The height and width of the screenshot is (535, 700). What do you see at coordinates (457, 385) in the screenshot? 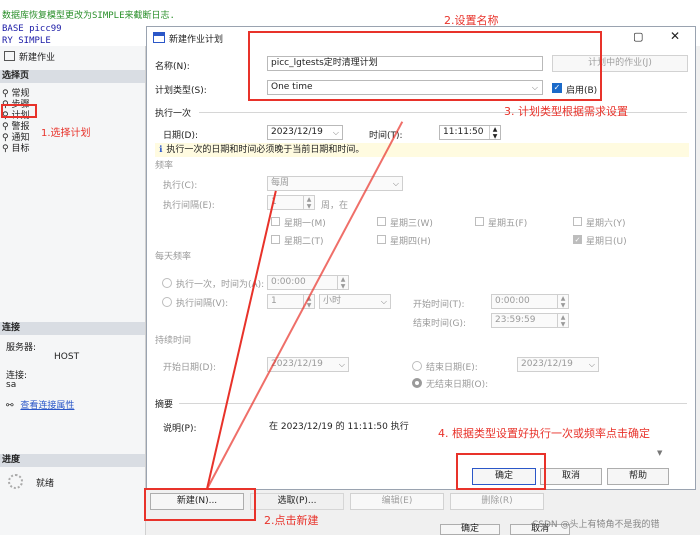
I see `no-end-date-label: 无结束日期(O):` at bounding box center [457, 385].